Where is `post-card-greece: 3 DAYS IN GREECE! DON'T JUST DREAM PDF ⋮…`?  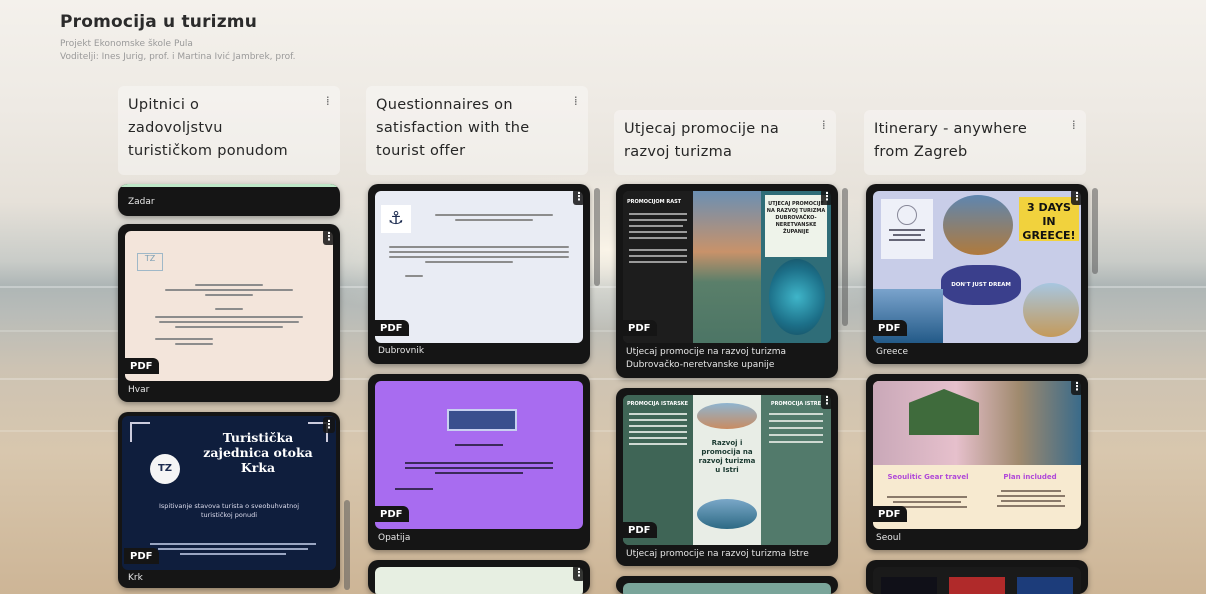
post-card-greece: 3 DAYS IN GREECE! DON'T JUST DREAM PDF ⋮… is located at coordinates (977, 274).